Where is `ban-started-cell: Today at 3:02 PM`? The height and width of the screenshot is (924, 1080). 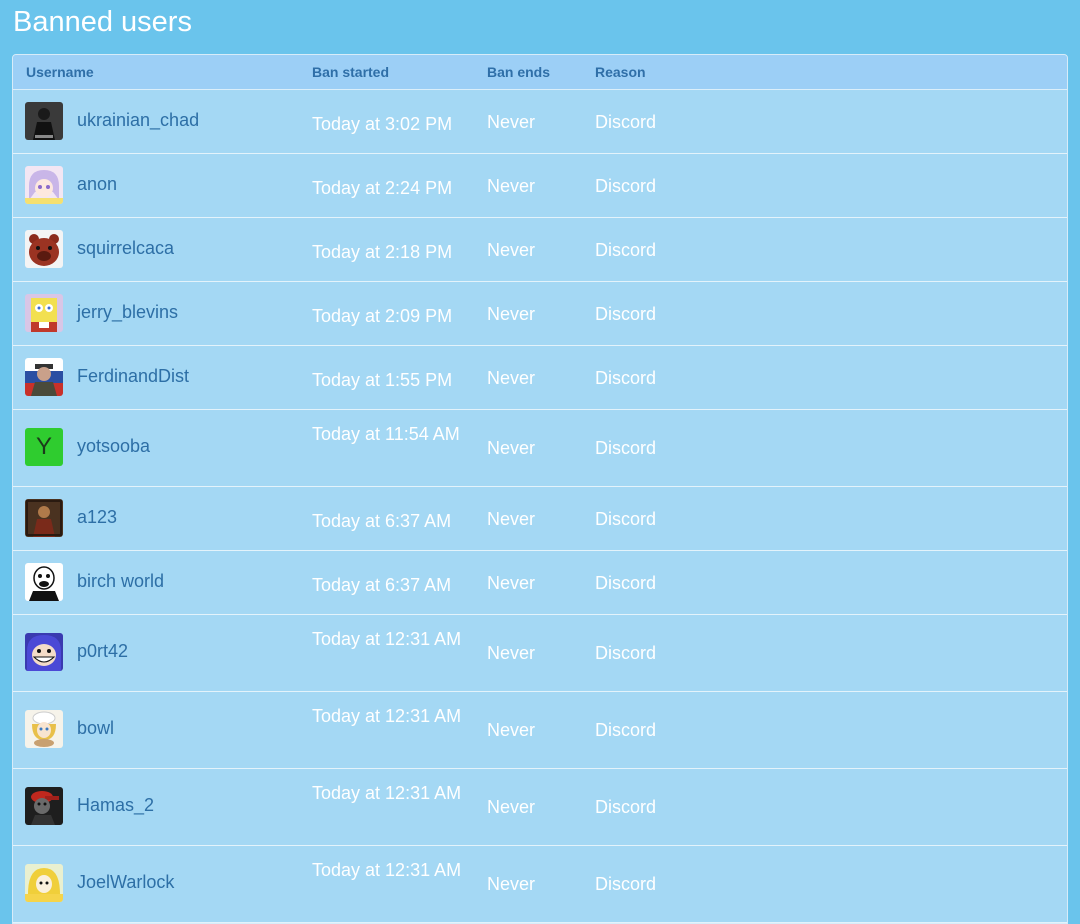
ban-started-cell: Today at 3:02 PM is located at coordinates (382, 124).